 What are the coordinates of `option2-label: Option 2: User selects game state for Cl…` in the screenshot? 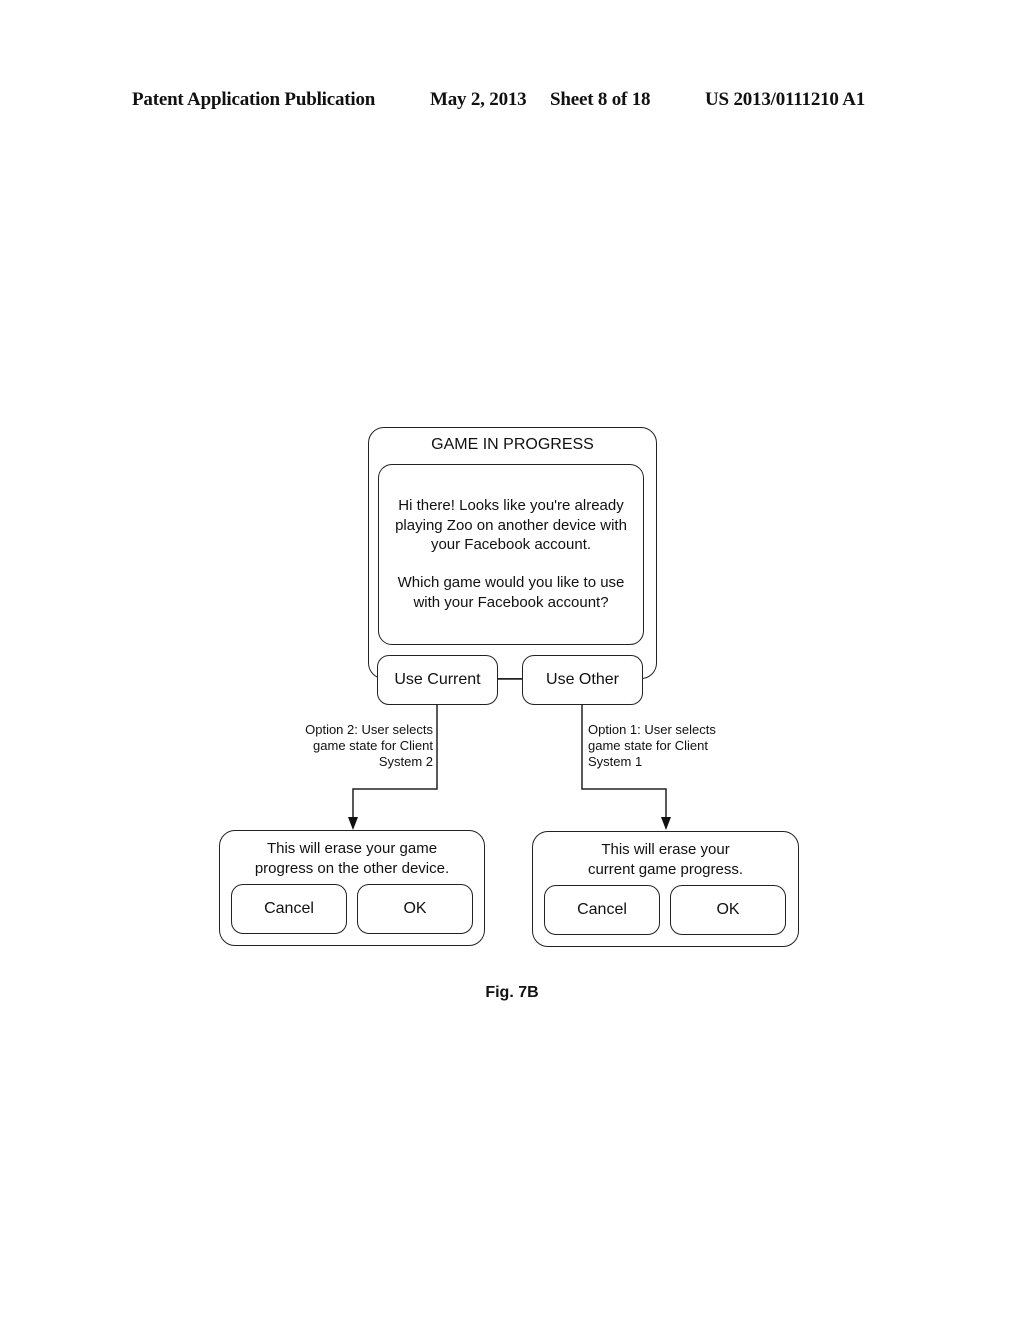 It's located at (350, 746).